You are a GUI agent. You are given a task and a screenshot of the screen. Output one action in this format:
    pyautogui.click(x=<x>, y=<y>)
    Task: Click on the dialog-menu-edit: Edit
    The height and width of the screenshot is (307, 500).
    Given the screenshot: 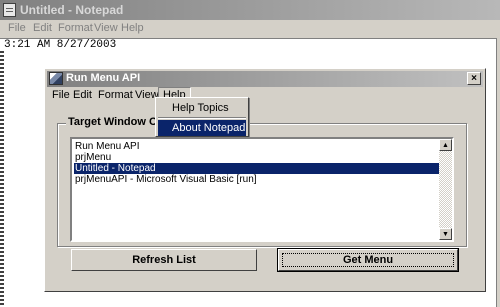 What is the action you would take?
    pyautogui.click(x=82, y=95)
    